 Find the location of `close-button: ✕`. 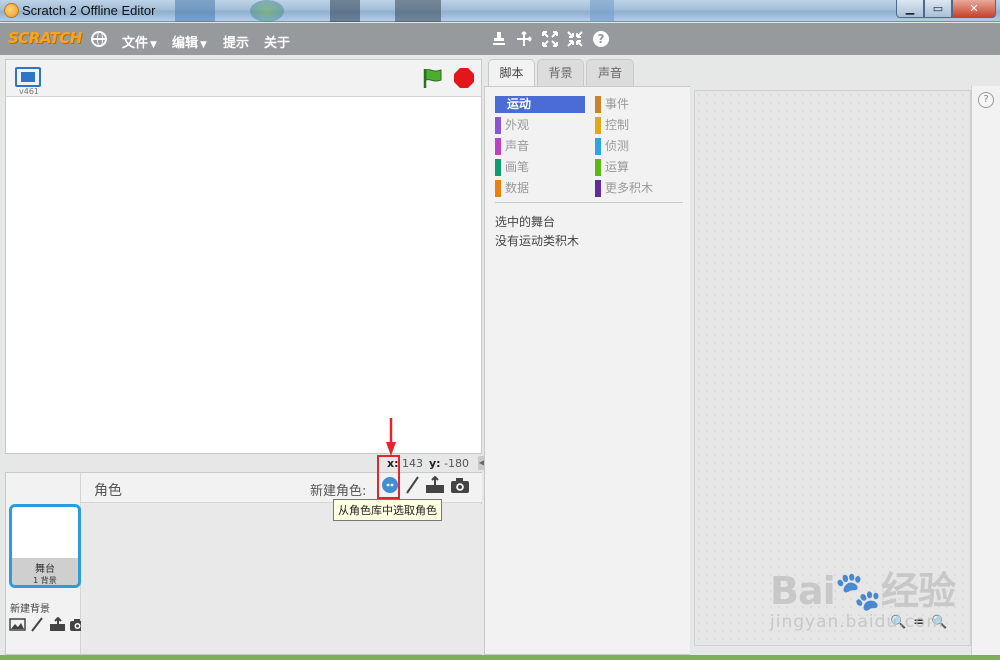

close-button: ✕ is located at coordinates (974, 9).